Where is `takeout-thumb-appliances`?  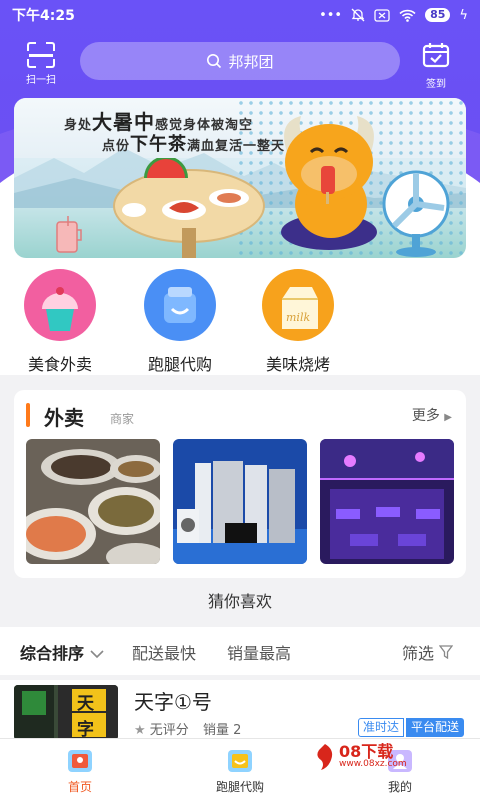 takeout-thumb-appliances is located at coordinates (240, 501).